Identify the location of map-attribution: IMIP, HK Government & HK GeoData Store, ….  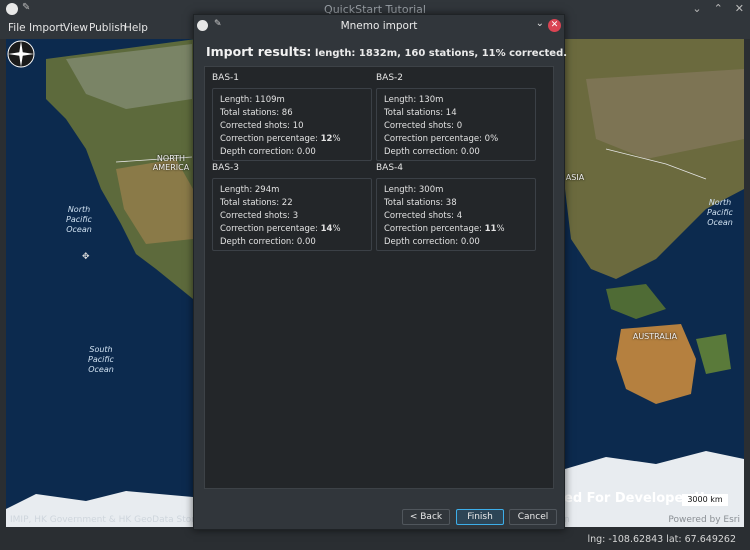
(115, 520).